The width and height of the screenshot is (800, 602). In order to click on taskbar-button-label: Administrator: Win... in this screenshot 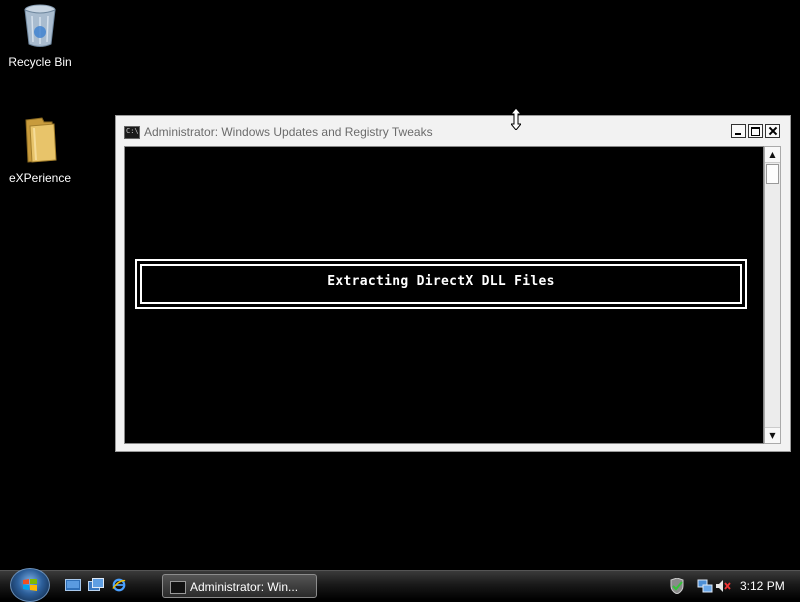, I will do `click(244, 587)`.